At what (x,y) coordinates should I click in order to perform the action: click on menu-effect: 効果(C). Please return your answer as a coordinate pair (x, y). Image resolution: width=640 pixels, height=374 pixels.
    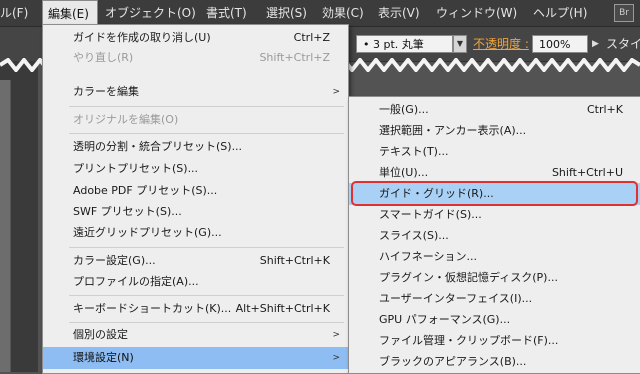
    Looking at the image, I should click on (343, 13).